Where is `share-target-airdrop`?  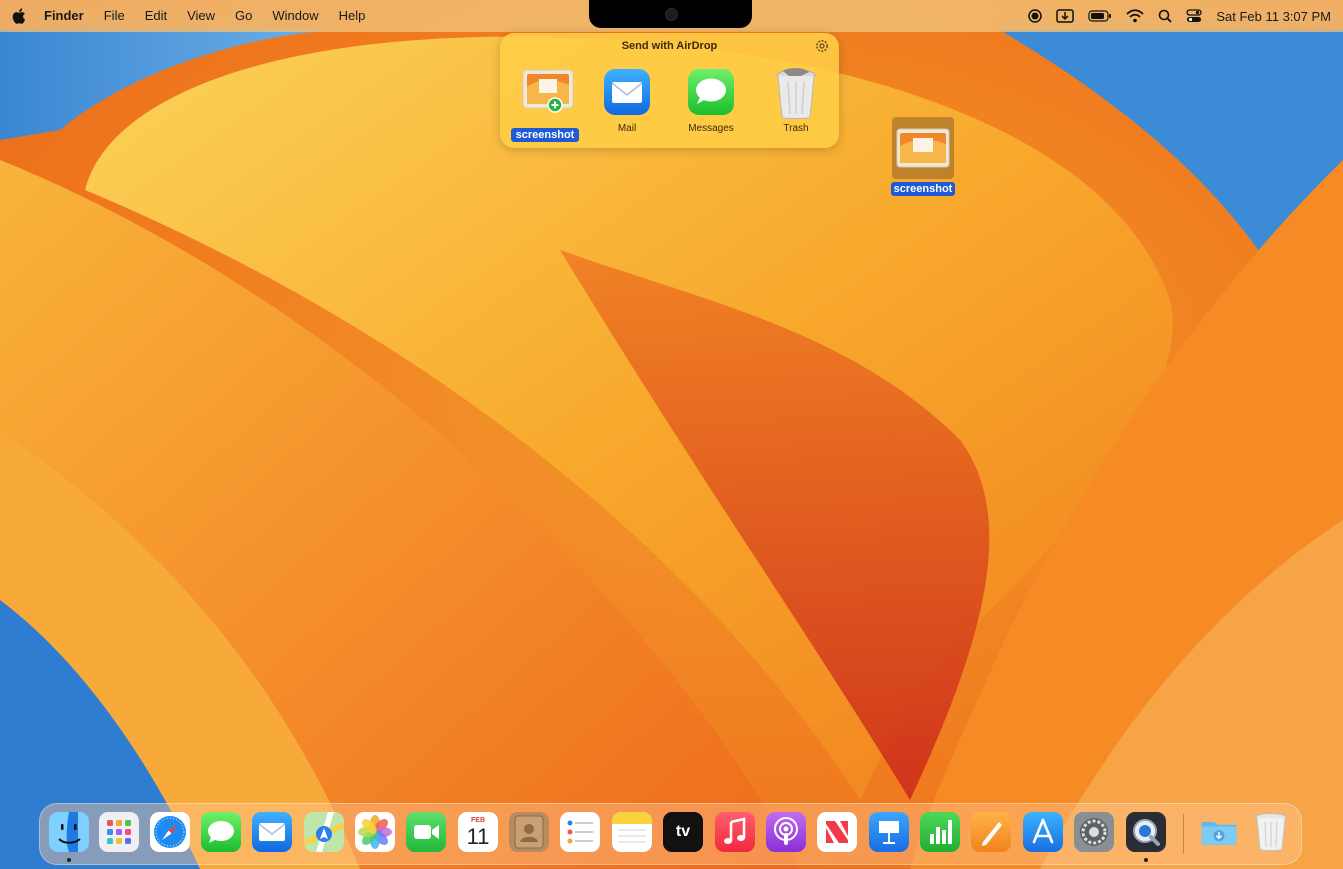
share-target-airdrop is located at coordinates (546, 92).